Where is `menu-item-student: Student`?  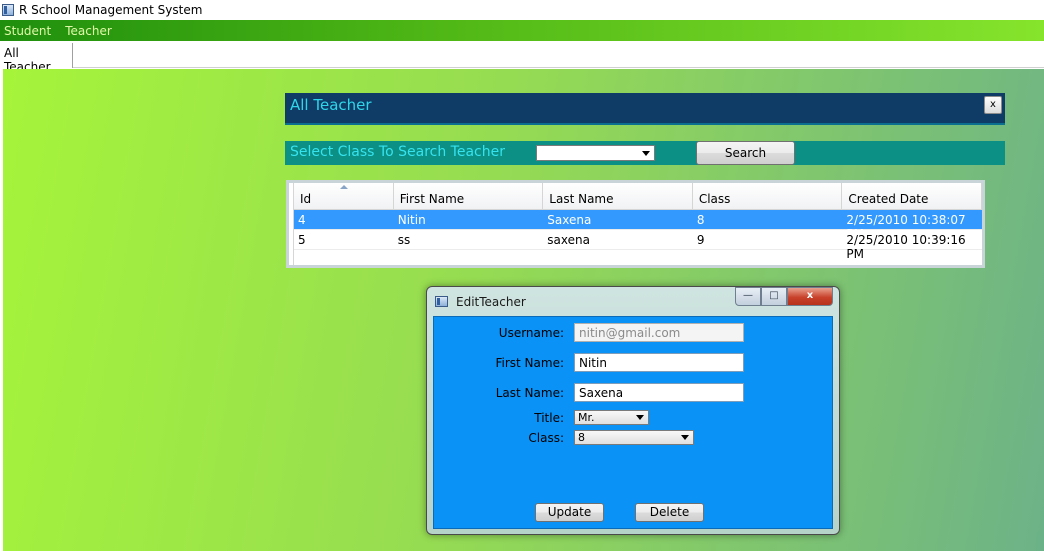 menu-item-student: Student is located at coordinates (27, 31).